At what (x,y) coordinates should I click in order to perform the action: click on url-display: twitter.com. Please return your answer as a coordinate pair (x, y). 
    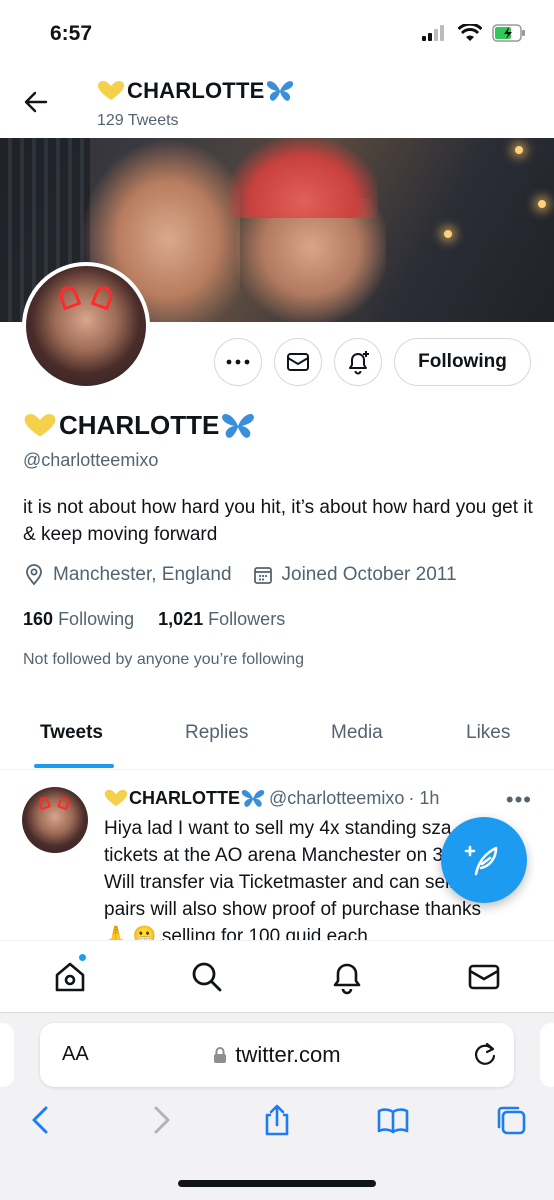
    Looking at the image, I should click on (277, 1055).